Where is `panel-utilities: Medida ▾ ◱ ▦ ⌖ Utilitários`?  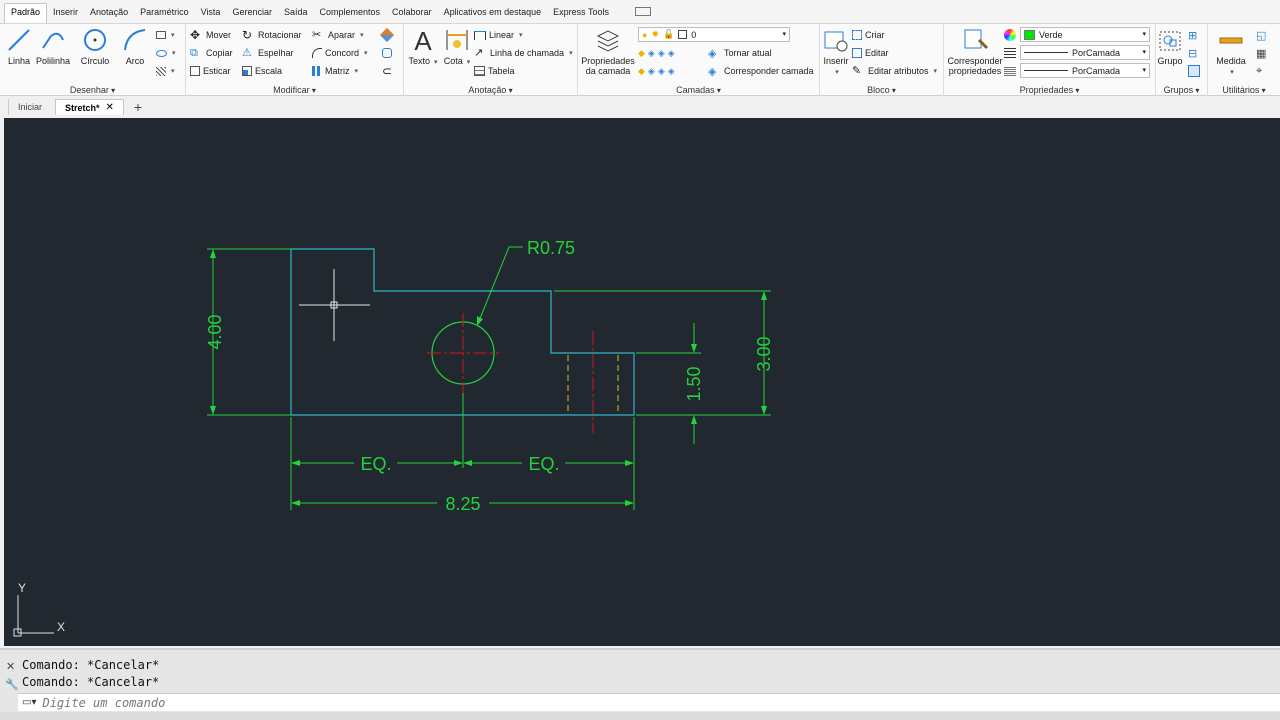 panel-utilities: Medida ▾ ◱ ▦ ⌖ Utilitários is located at coordinates (1244, 60).